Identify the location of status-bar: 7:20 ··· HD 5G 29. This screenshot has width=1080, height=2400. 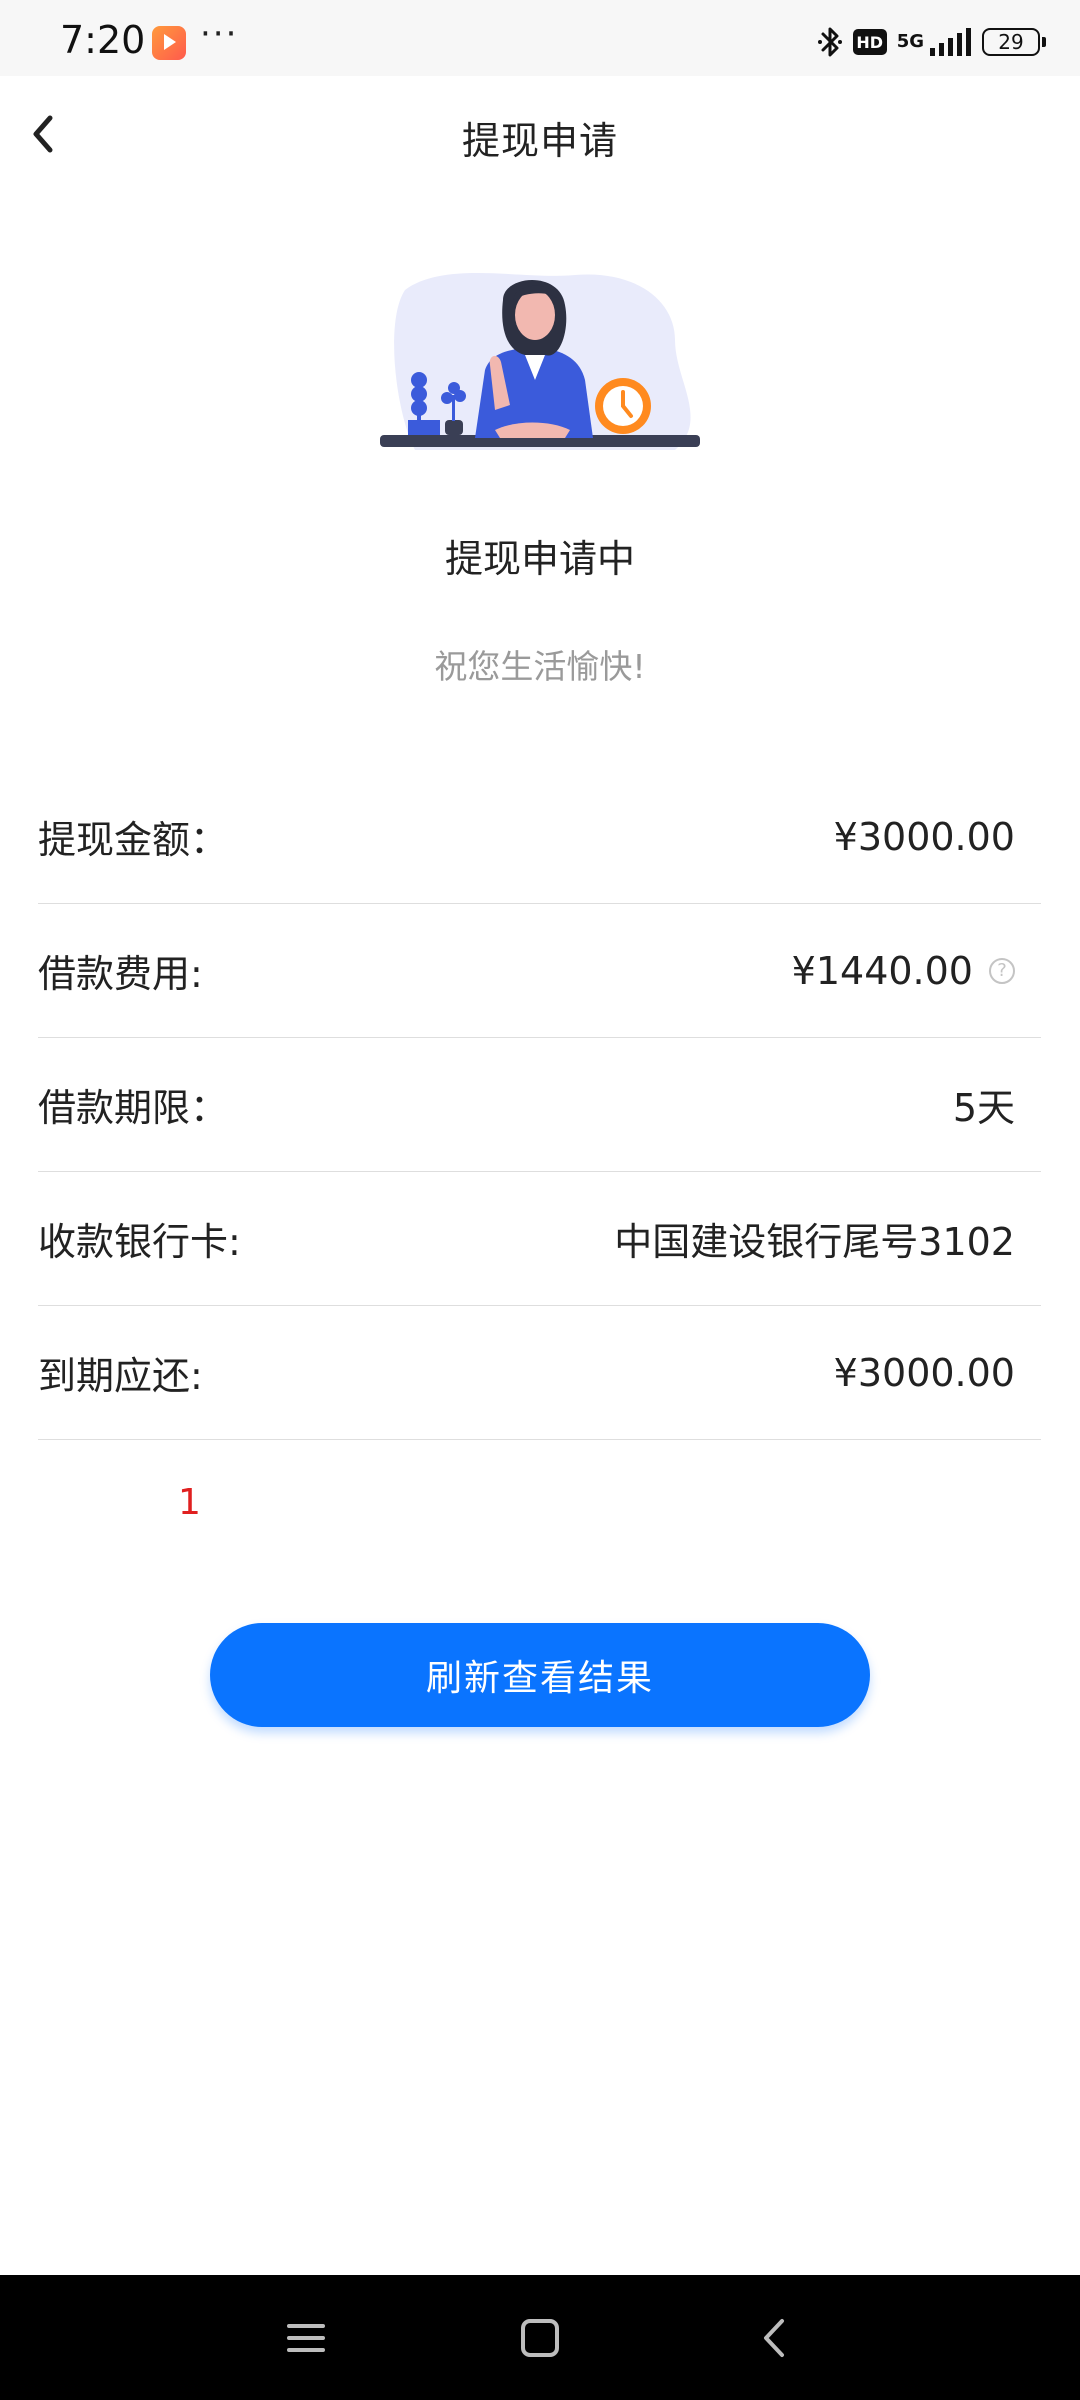
(540, 38).